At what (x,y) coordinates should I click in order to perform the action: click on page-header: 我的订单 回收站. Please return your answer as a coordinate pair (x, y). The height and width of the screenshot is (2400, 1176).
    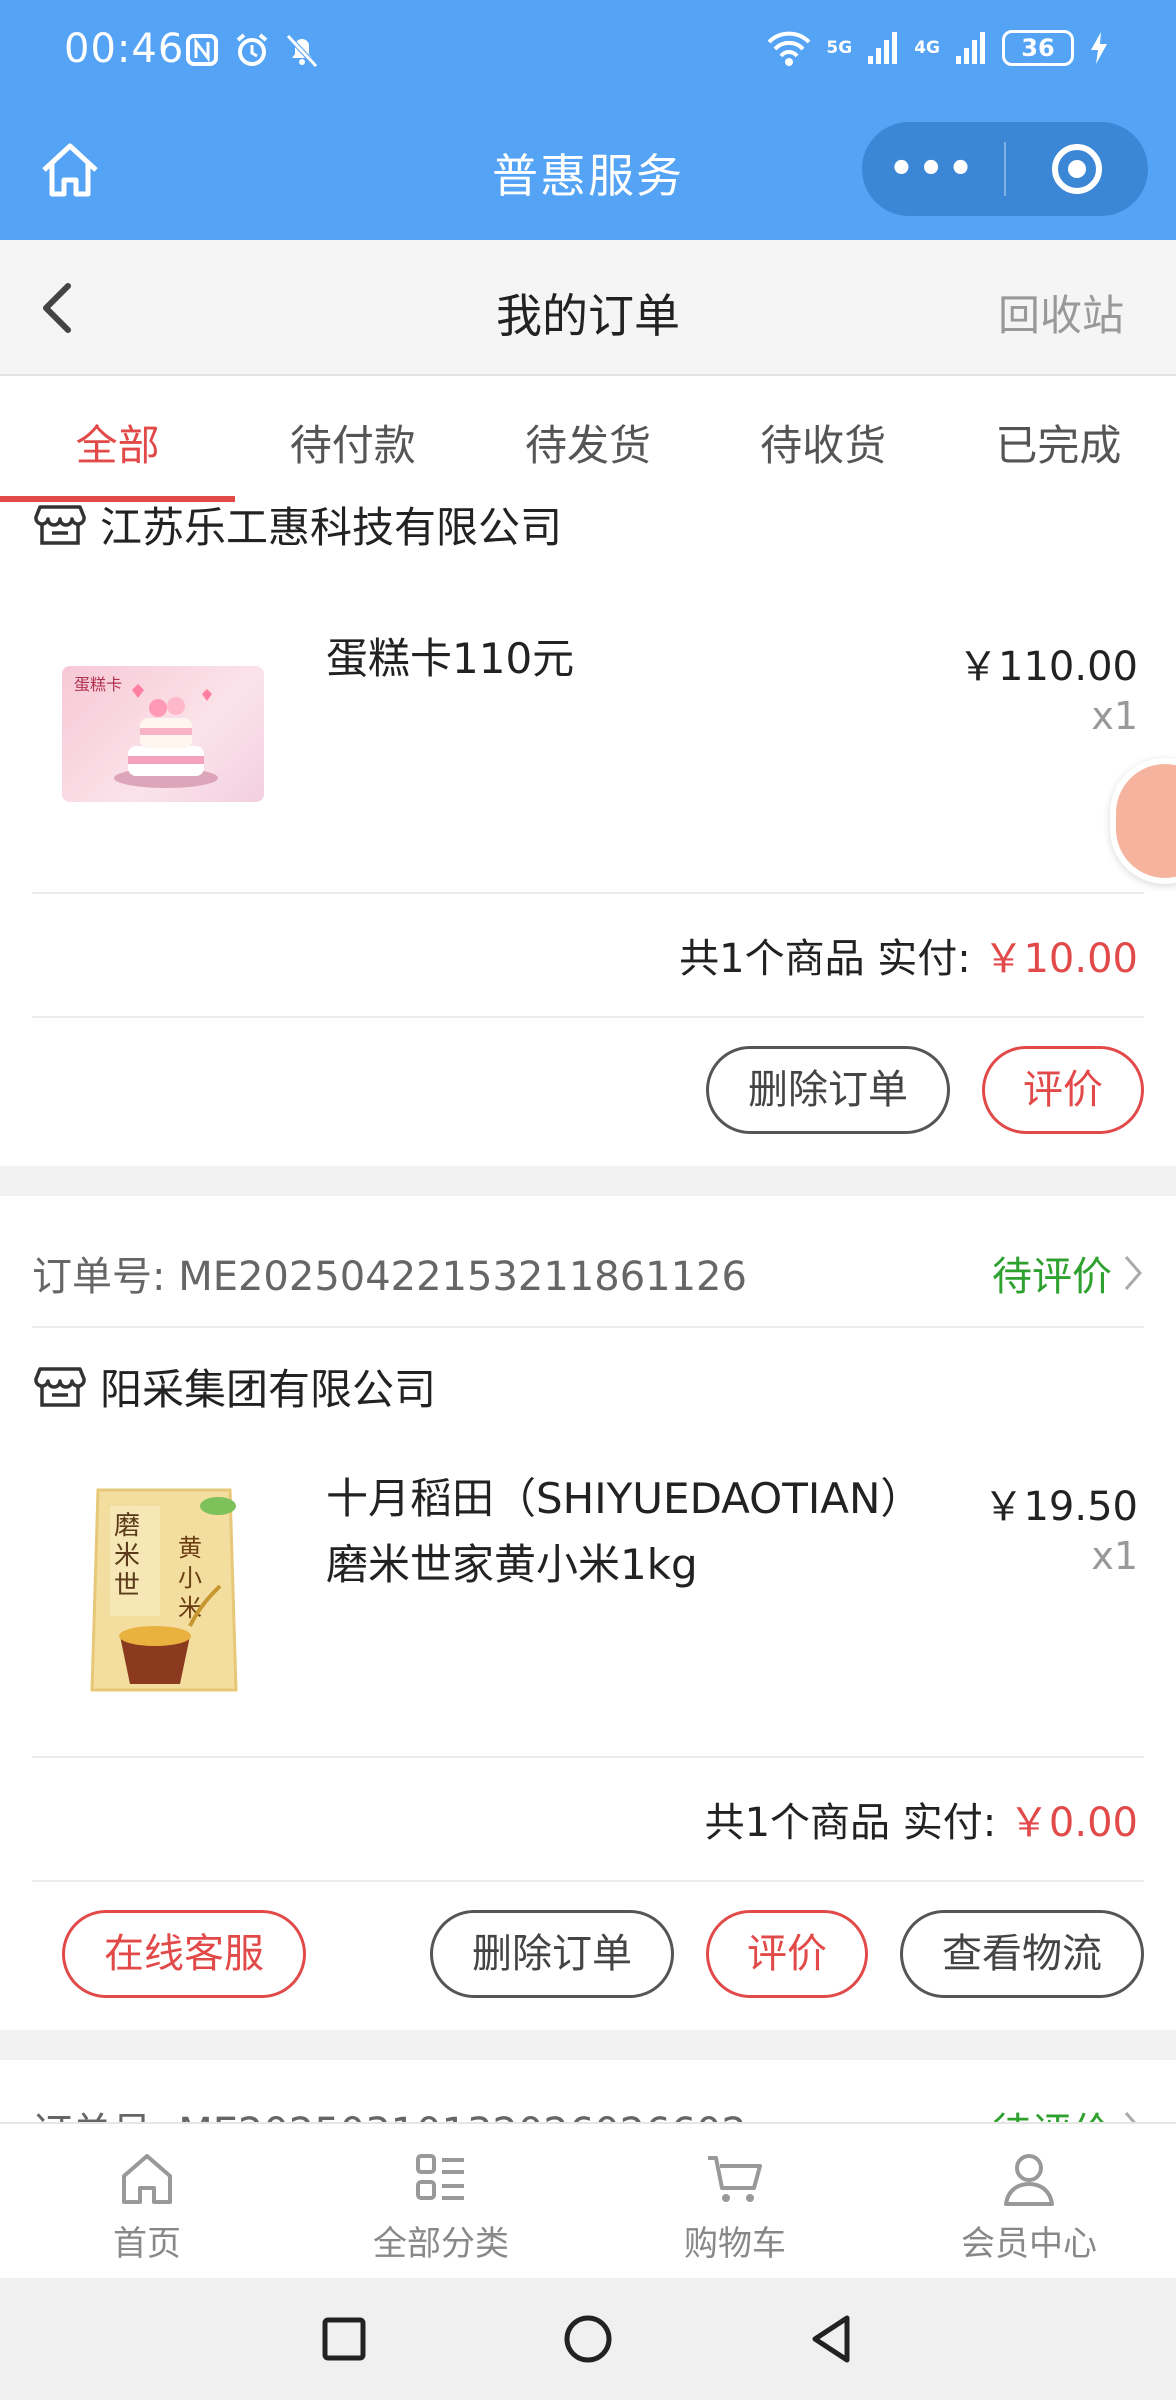
    Looking at the image, I should click on (588, 308).